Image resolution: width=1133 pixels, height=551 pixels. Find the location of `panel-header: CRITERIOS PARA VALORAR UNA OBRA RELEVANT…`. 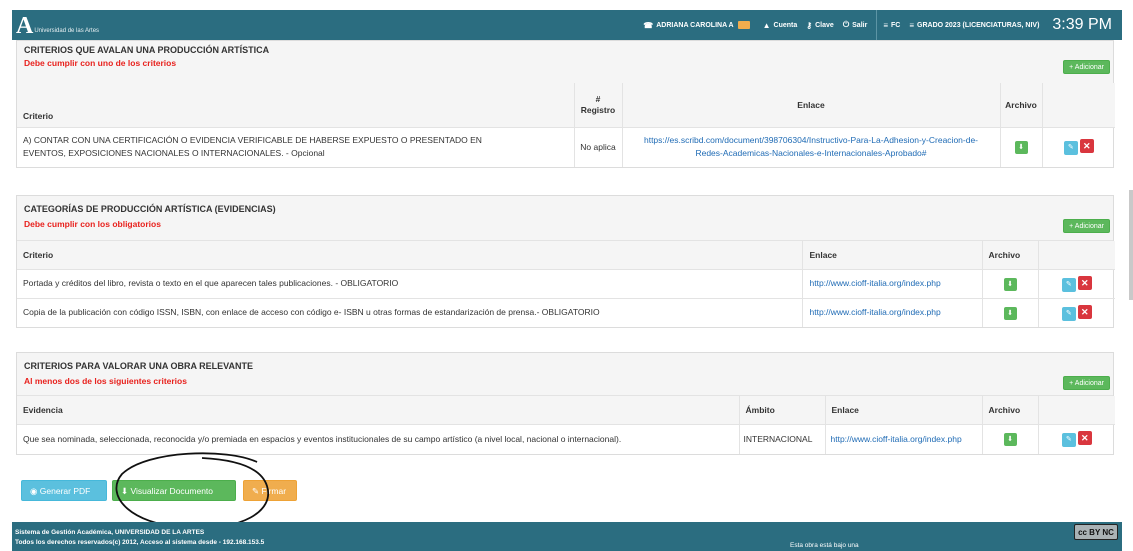

panel-header: CRITERIOS PARA VALORAR UNA OBRA RELEVANT… is located at coordinates (565, 374).